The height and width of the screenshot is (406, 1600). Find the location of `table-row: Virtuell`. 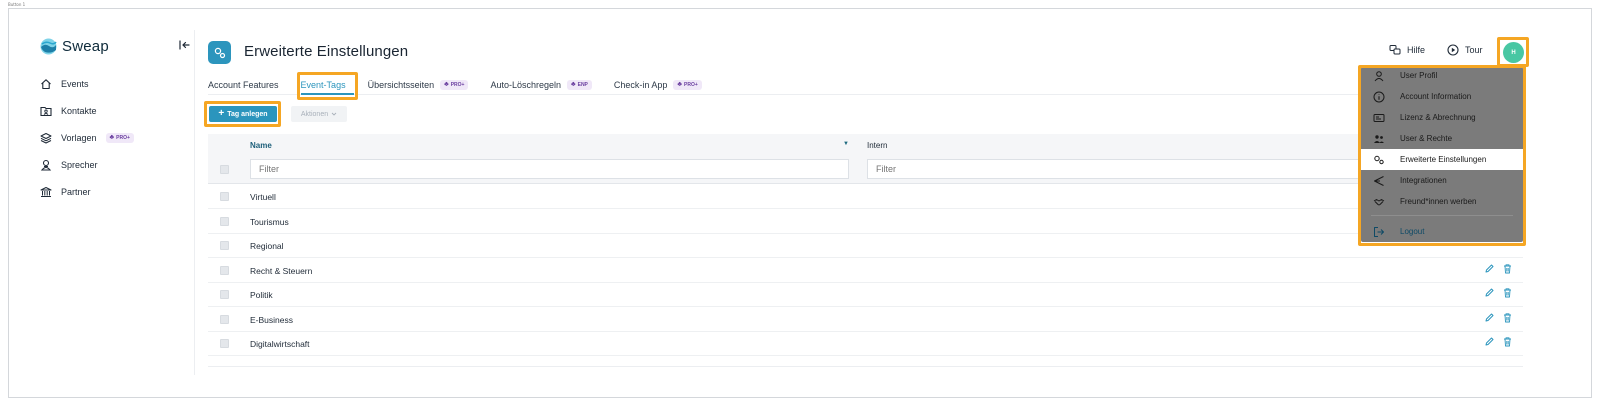

table-row: Virtuell is located at coordinates (865, 196).